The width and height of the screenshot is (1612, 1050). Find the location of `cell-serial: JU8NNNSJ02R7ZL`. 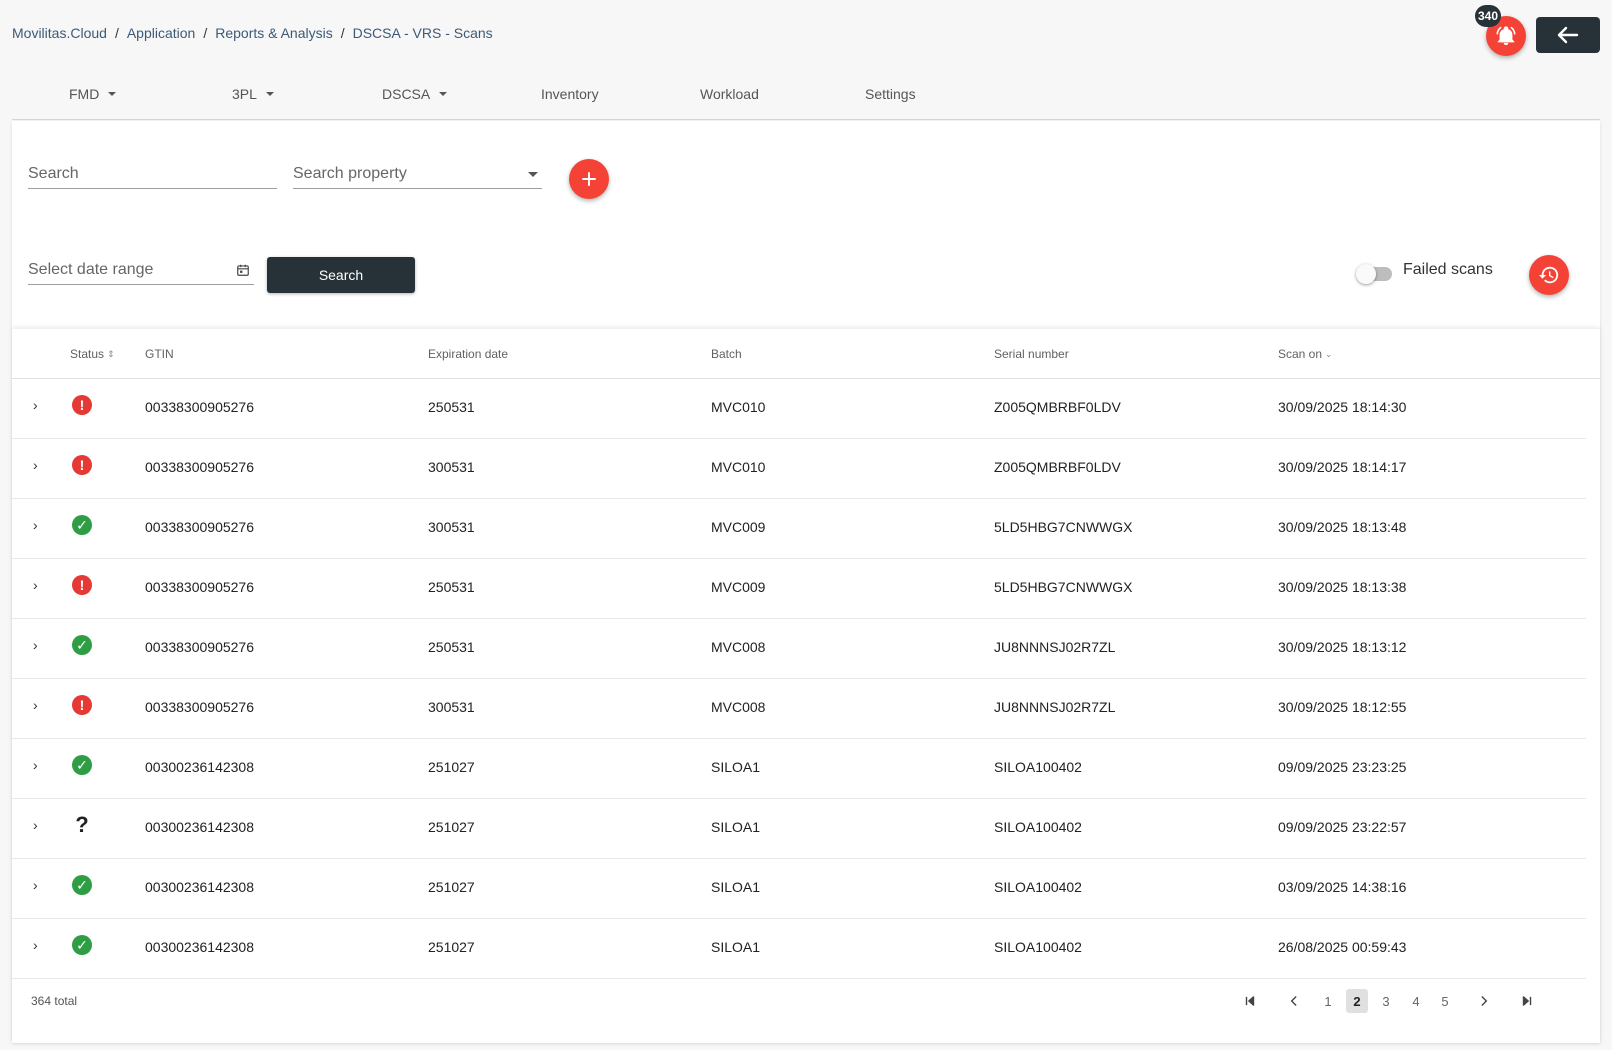

cell-serial: JU8NNNSJ02R7ZL is located at coordinates (1055, 647).